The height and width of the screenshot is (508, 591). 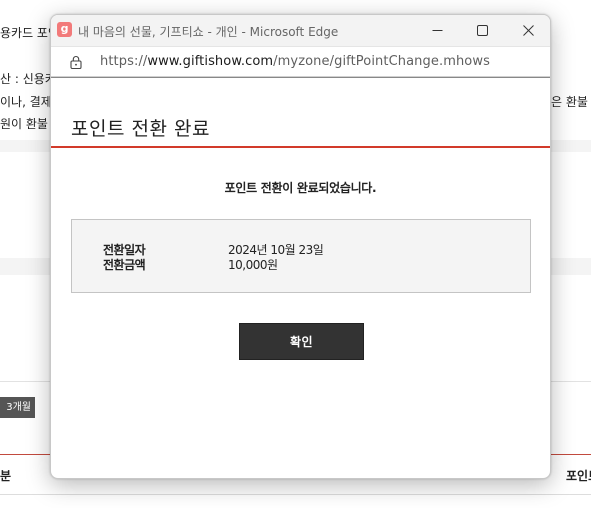 I want to click on window-titlebar: g 내 마음의 선물, 기프티쇼 - 개인 - Microsoft Edge, so click(x=300, y=30).